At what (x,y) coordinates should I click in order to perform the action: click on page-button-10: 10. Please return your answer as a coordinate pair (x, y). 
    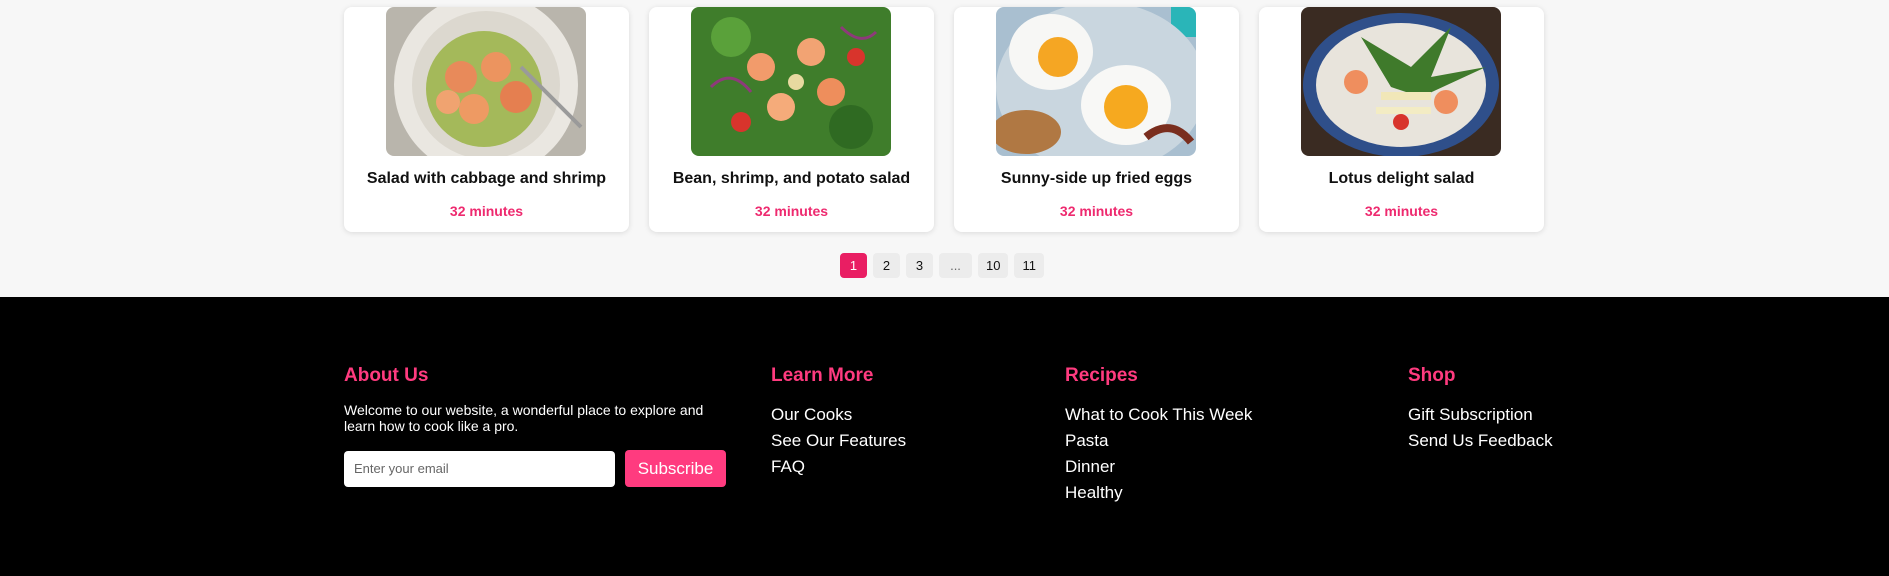
    Looking at the image, I should click on (993, 265).